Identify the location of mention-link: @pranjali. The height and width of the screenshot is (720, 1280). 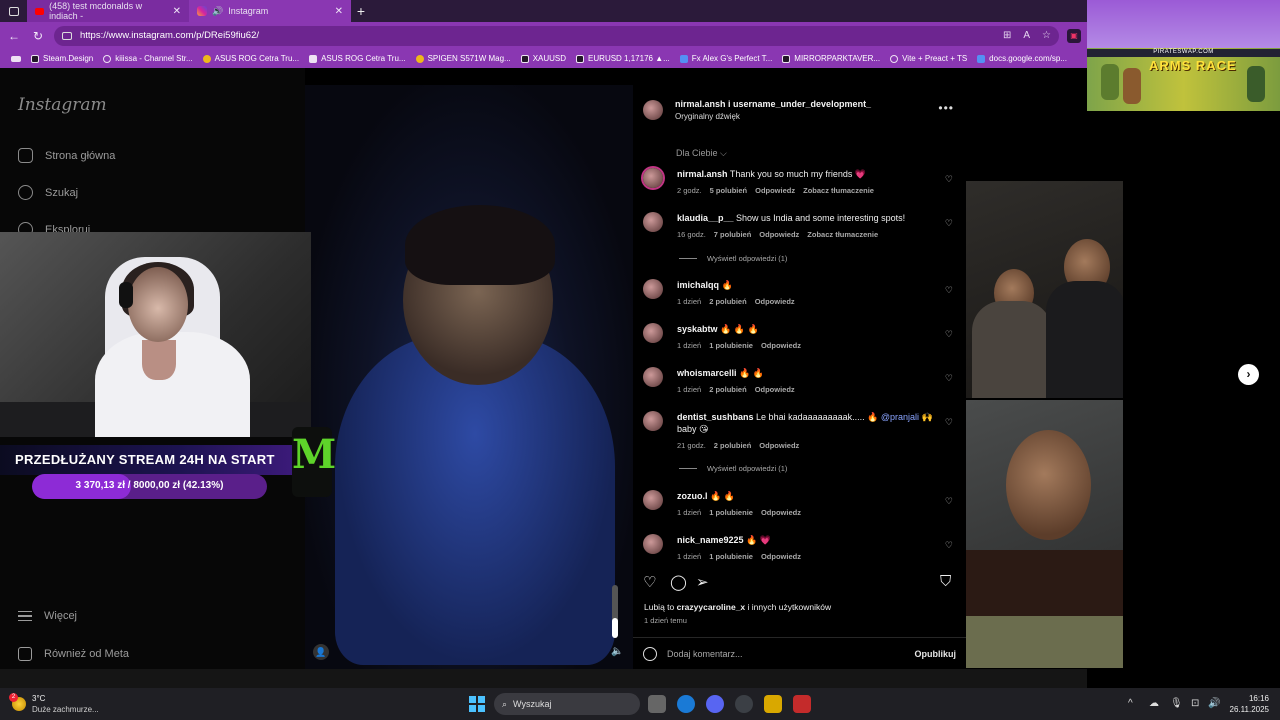
(900, 417).